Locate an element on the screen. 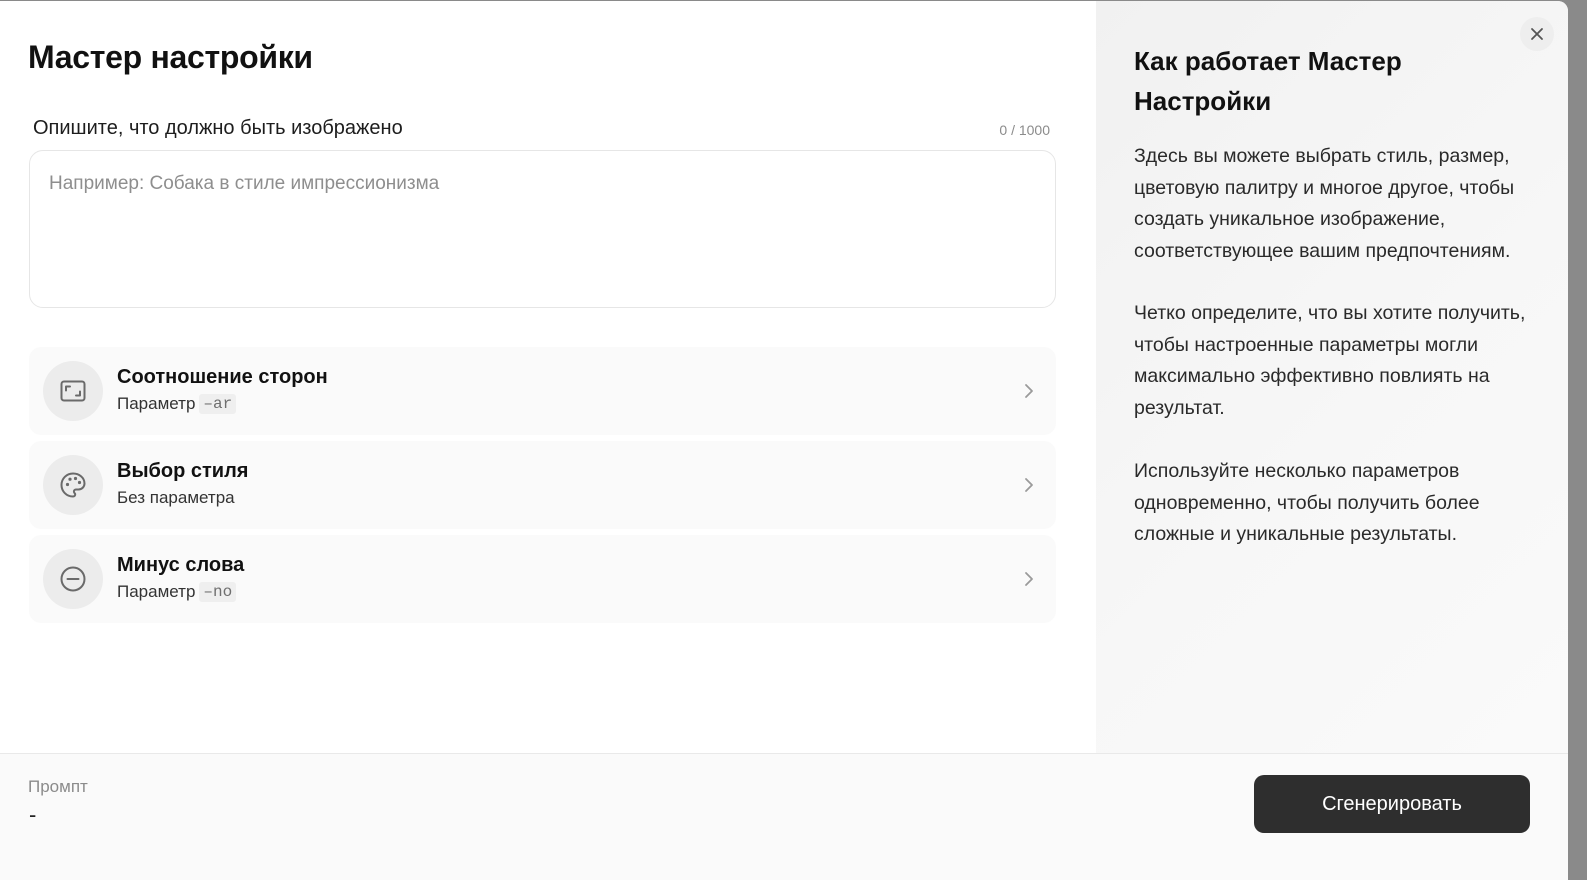 This screenshot has width=1587, height=880. prompt-field-label: Опишите, что должно быть изображено is located at coordinates (218, 128).